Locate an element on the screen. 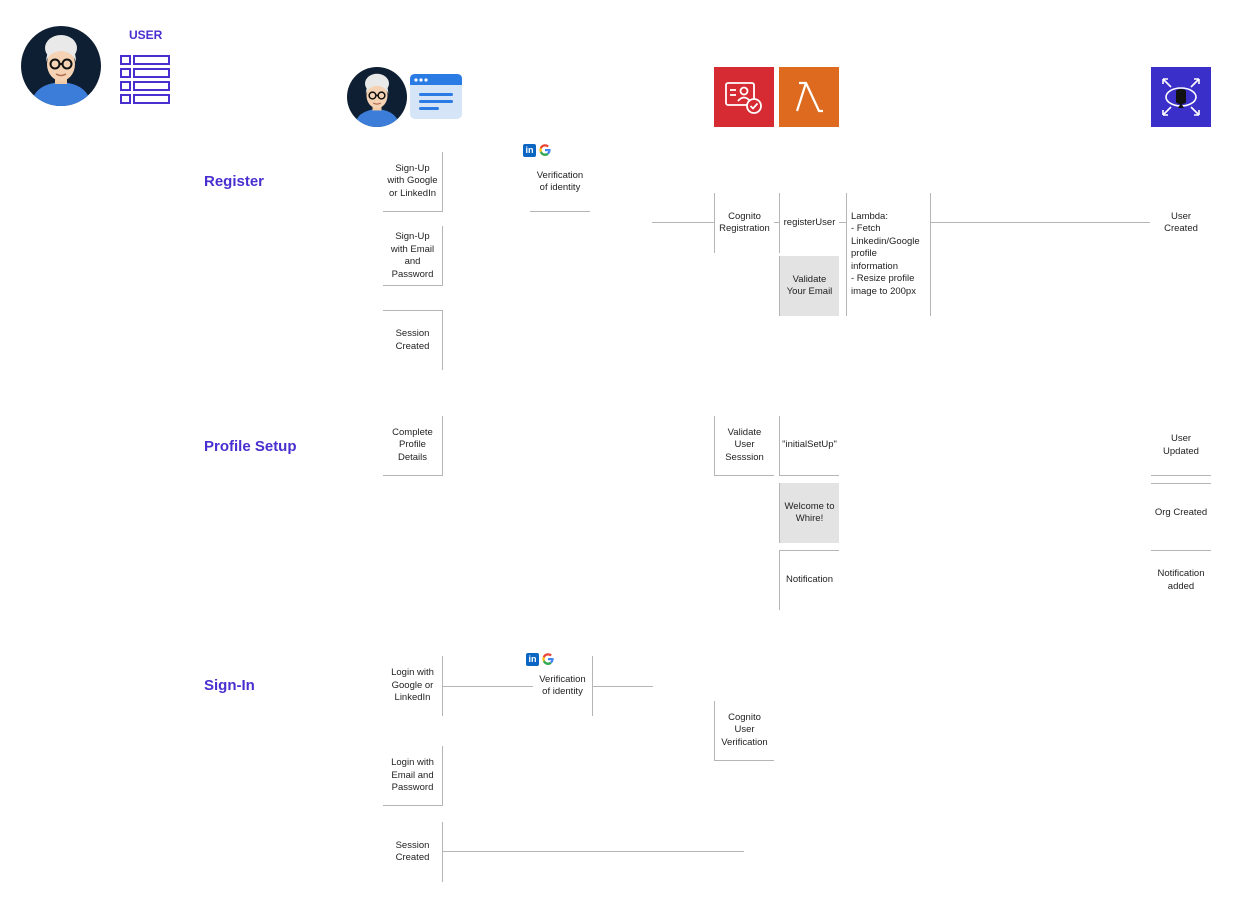 This screenshot has width=1253, height=902. login-email-underline is located at coordinates (413, 805).